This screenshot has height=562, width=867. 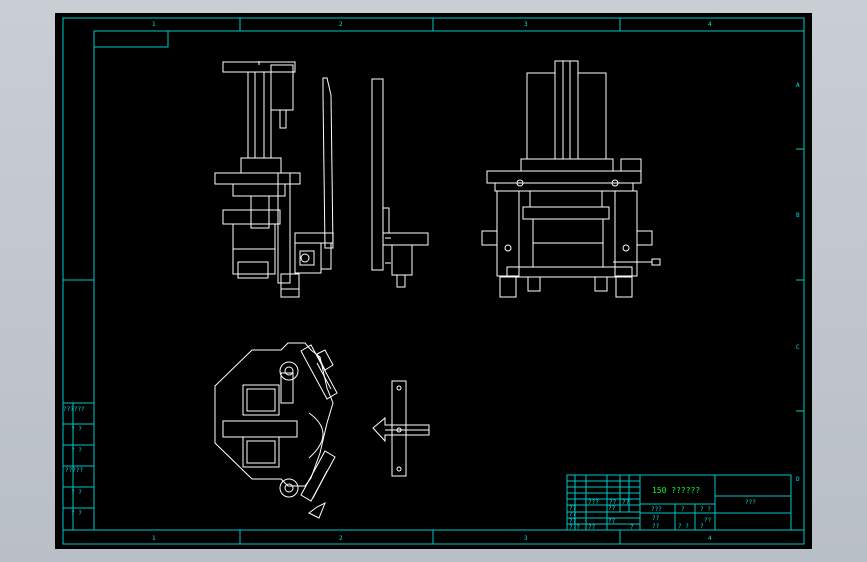 I want to click on zone-label-right-c: C, so click(x=798, y=347).